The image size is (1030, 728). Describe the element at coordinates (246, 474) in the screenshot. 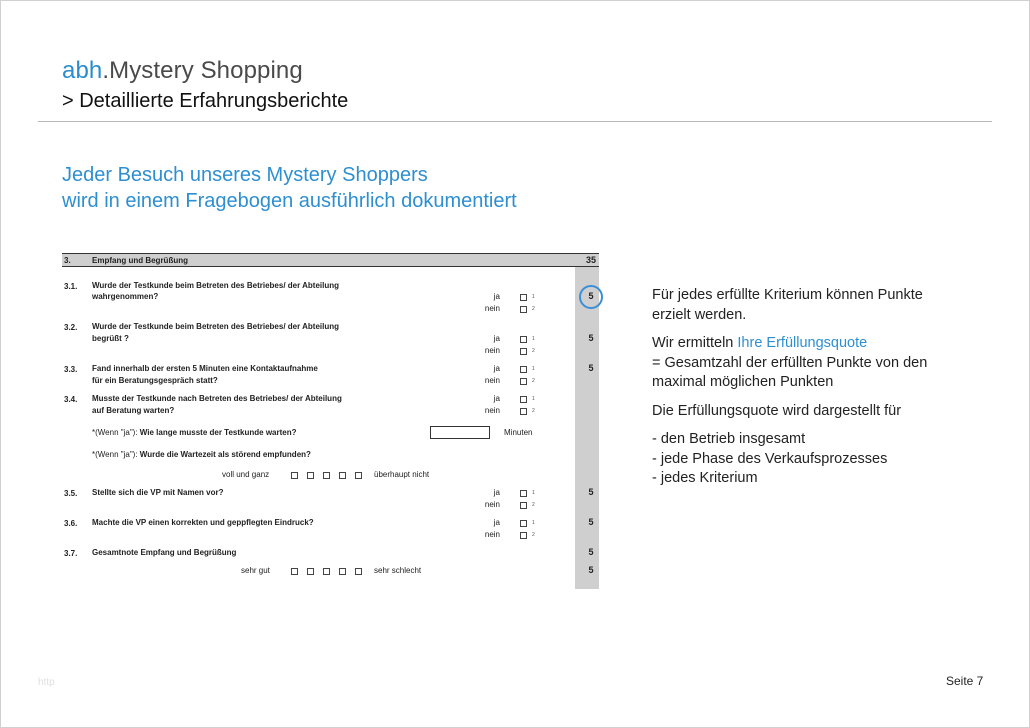

I see `scale-left-label: voll und ganz` at that location.